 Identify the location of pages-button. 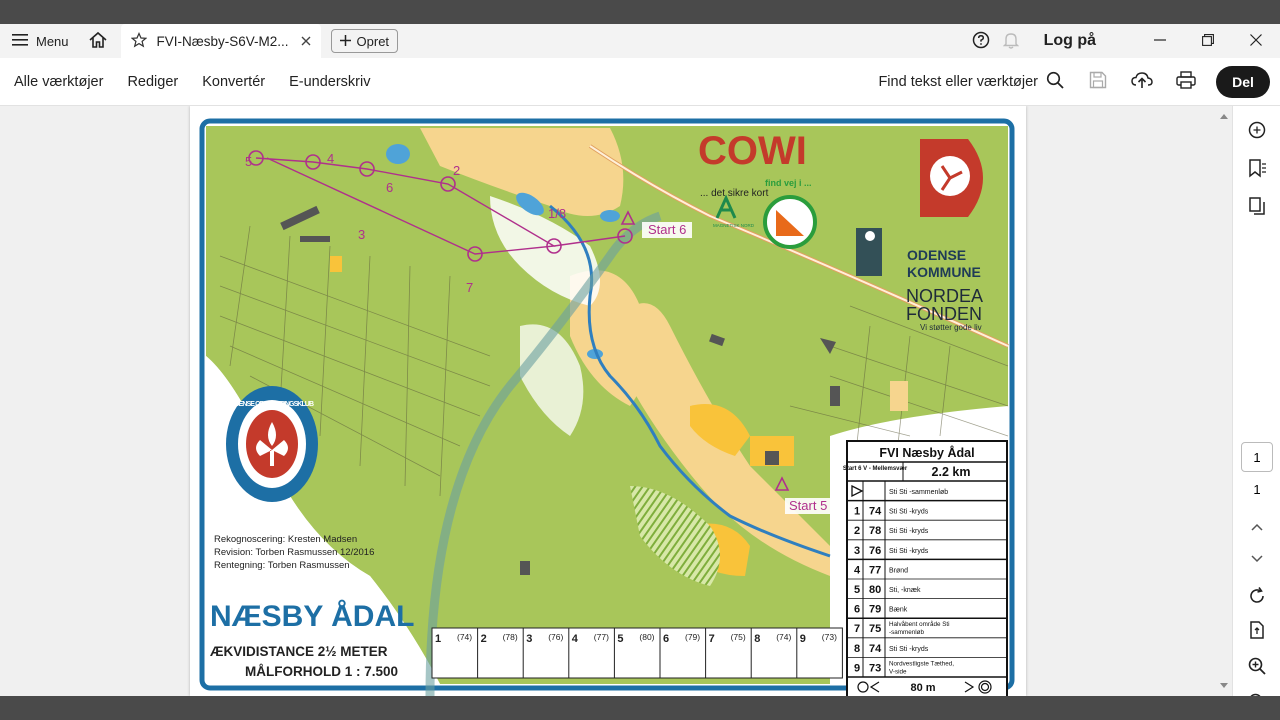
(1257, 208).